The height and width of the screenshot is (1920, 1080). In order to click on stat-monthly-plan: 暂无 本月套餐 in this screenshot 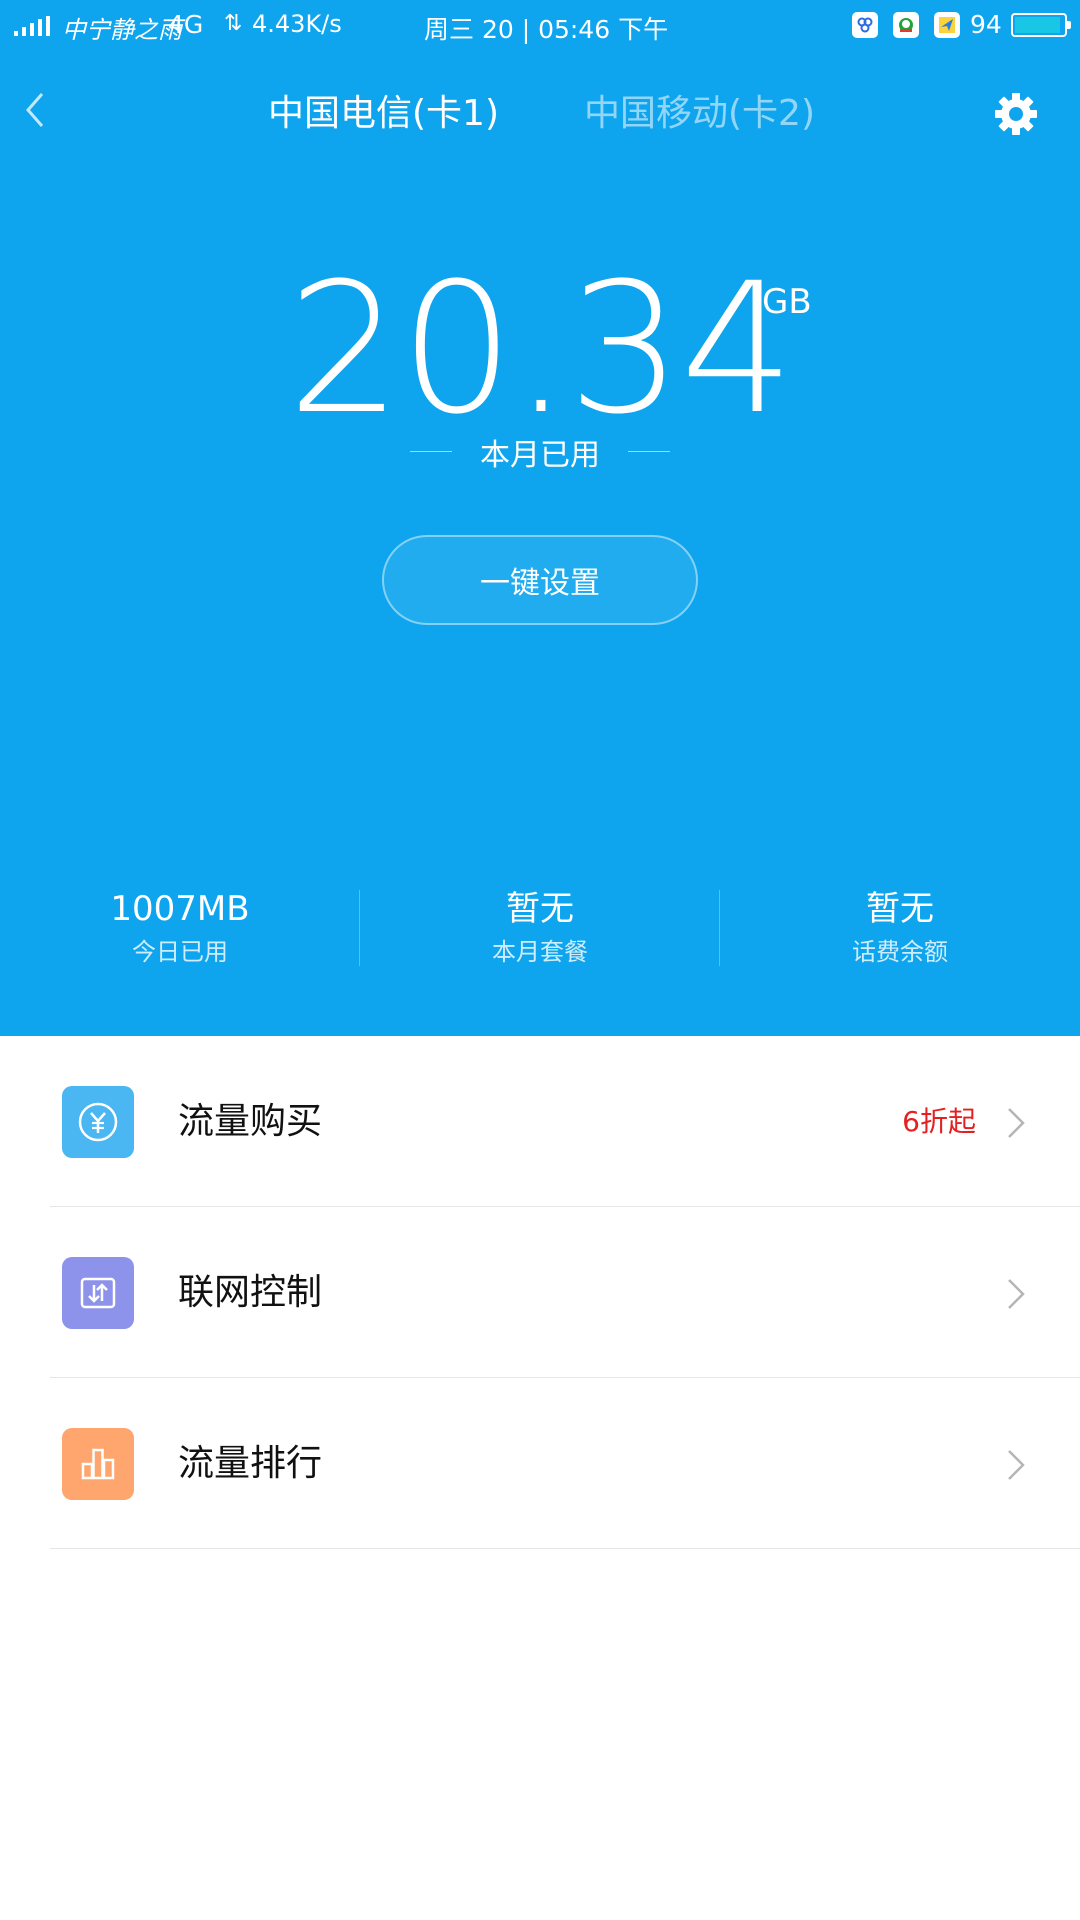, I will do `click(540, 928)`.